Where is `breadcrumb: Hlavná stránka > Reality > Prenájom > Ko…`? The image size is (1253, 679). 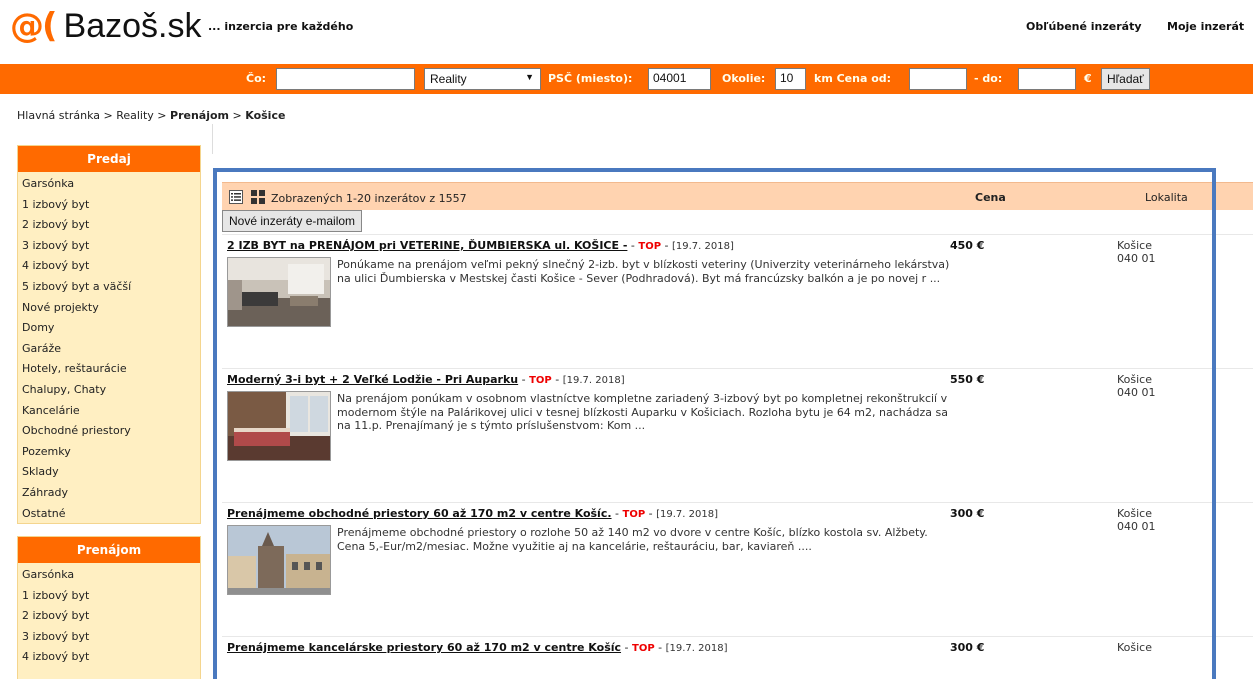
breadcrumb: Hlavná stránka > Reality > Prenájom > Ko… is located at coordinates (151, 115).